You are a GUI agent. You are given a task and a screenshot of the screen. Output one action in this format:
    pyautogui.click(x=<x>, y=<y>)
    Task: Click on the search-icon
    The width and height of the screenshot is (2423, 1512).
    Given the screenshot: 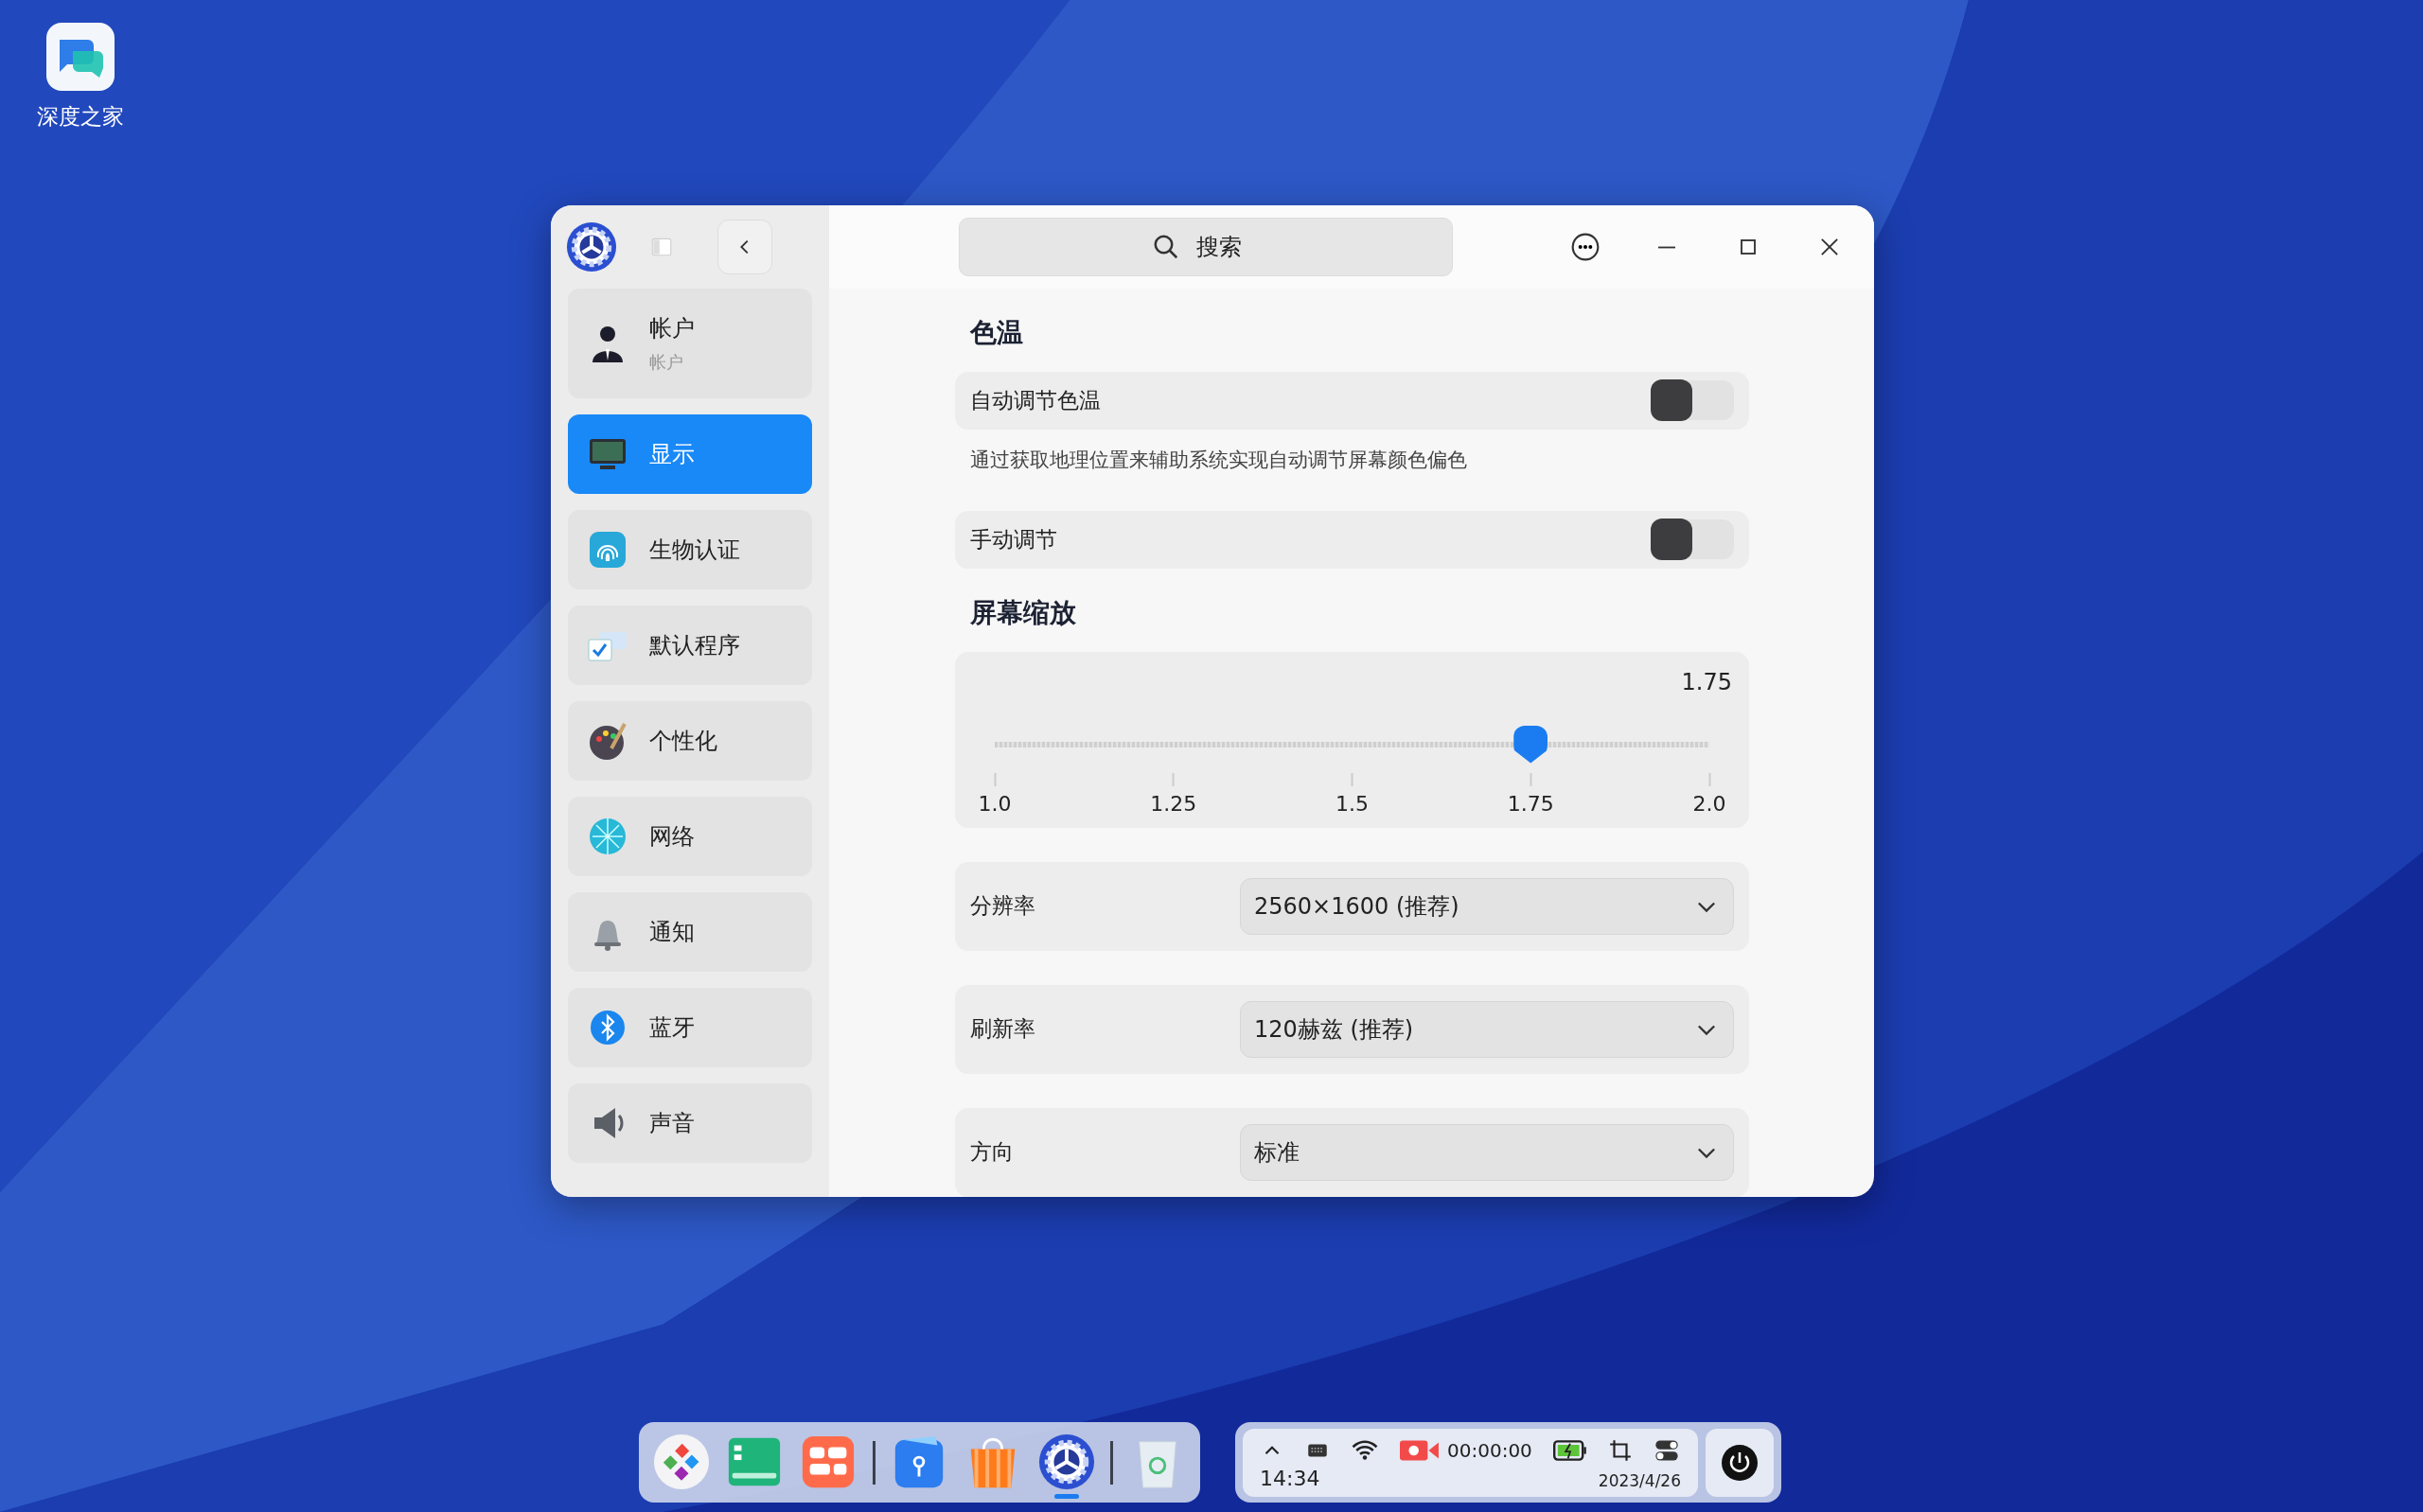 What is the action you would take?
    pyautogui.click(x=1166, y=247)
    